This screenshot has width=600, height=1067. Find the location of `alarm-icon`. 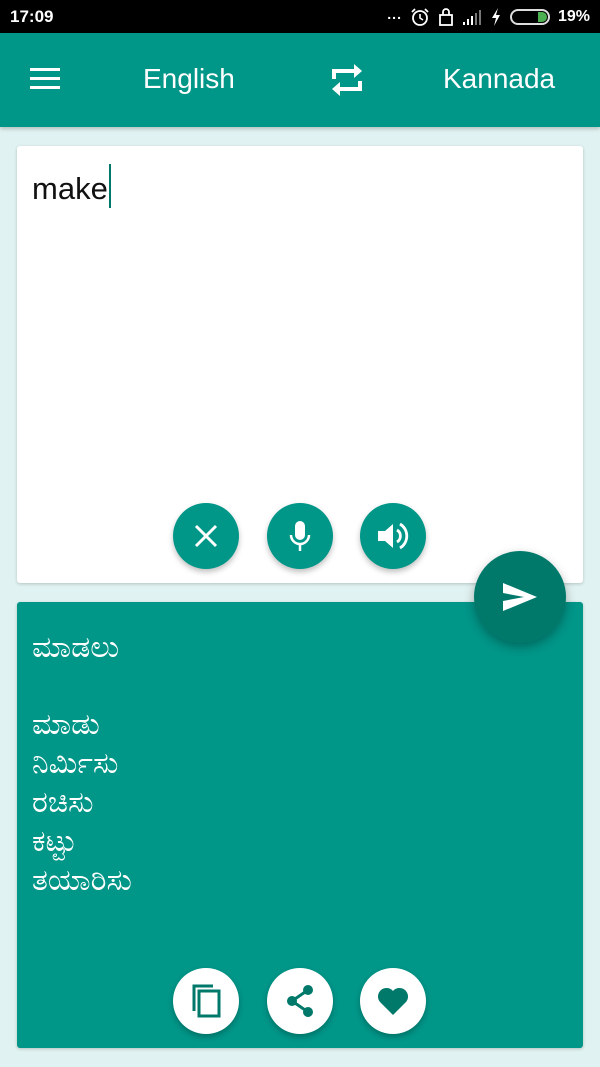

alarm-icon is located at coordinates (420, 17).